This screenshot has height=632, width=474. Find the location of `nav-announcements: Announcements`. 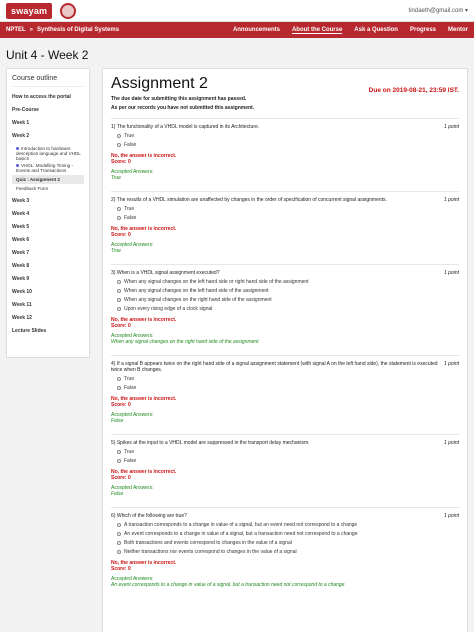

nav-announcements: Announcements is located at coordinates (256, 30).